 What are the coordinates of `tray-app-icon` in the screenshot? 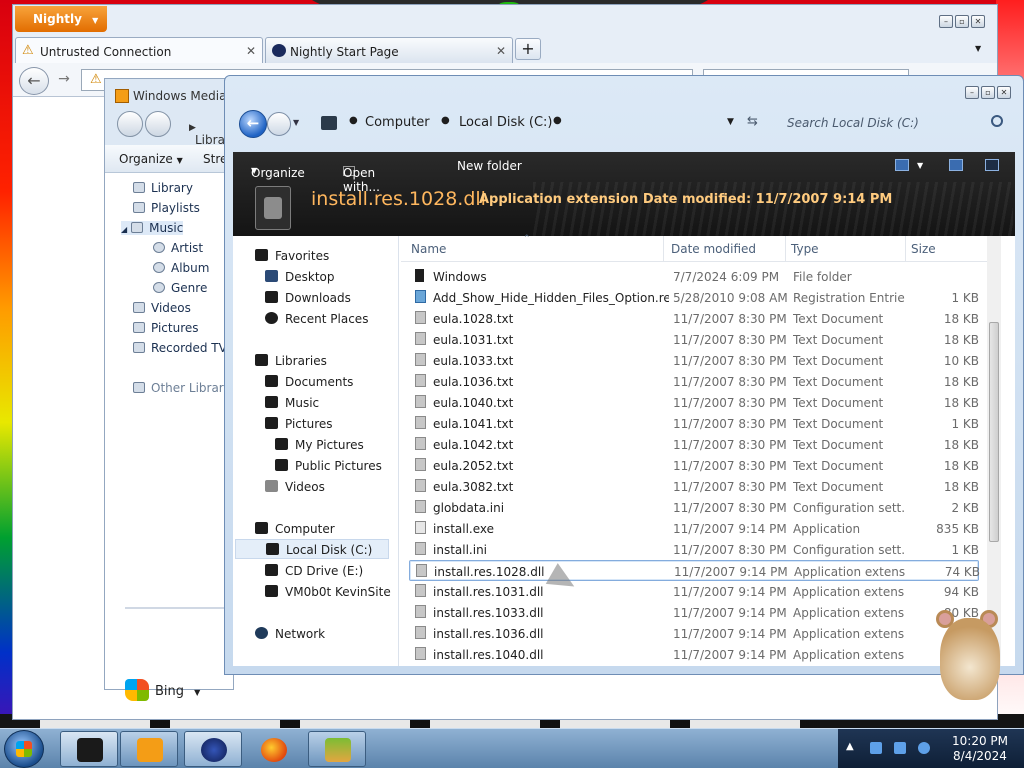 It's located at (876, 748).